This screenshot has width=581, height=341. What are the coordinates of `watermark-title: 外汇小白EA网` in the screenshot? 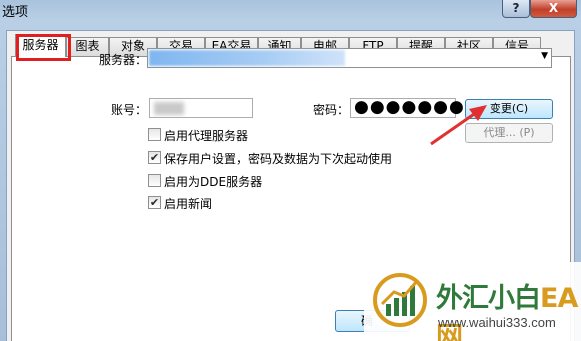 It's located at (508, 308).